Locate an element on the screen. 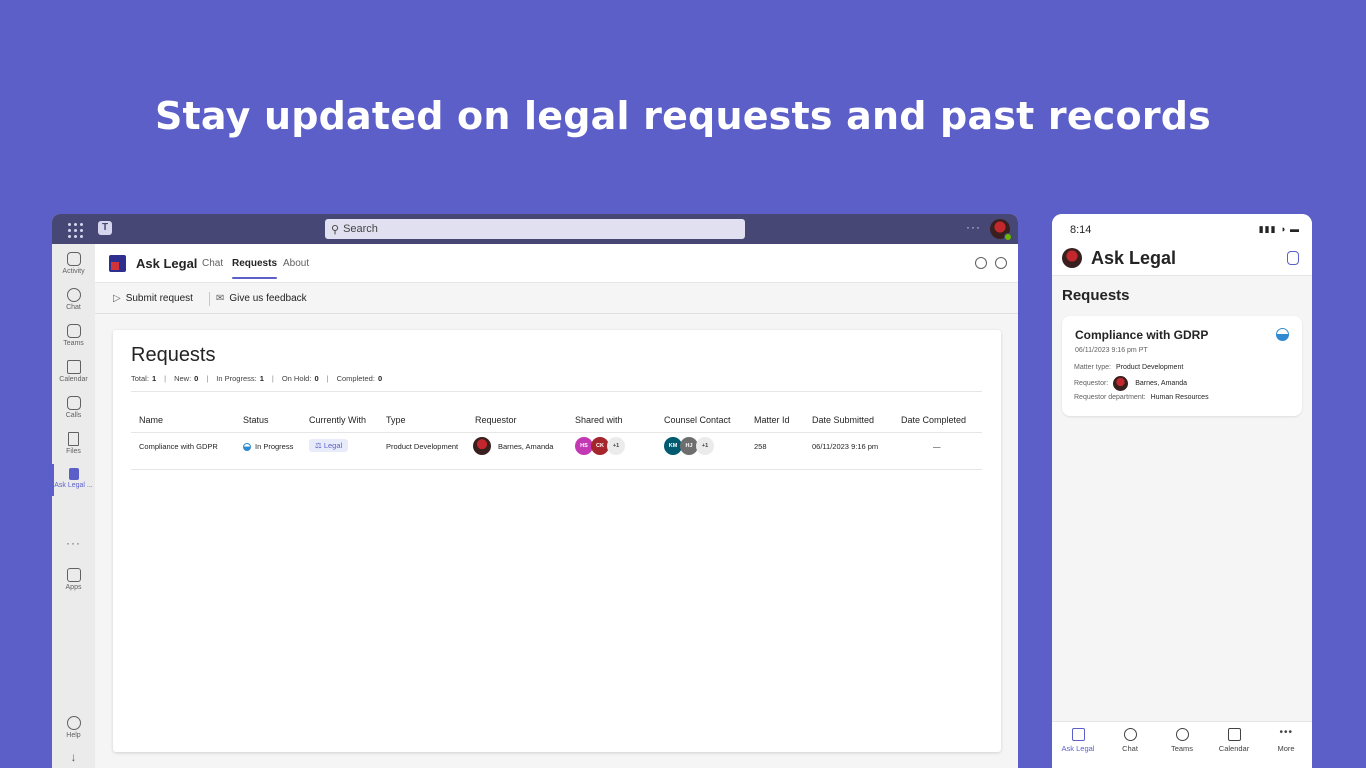 The image size is (1366, 768). request-date: 06/11/2023 9:16 pm PT is located at coordinates (1111, 350).